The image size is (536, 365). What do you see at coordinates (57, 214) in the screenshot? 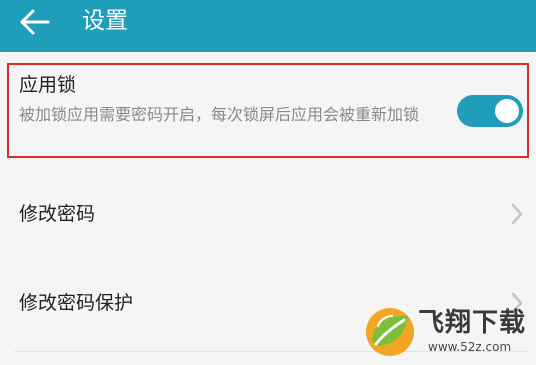
I see `settings-item-label: 修改密码` at bounding box center [57, 214].